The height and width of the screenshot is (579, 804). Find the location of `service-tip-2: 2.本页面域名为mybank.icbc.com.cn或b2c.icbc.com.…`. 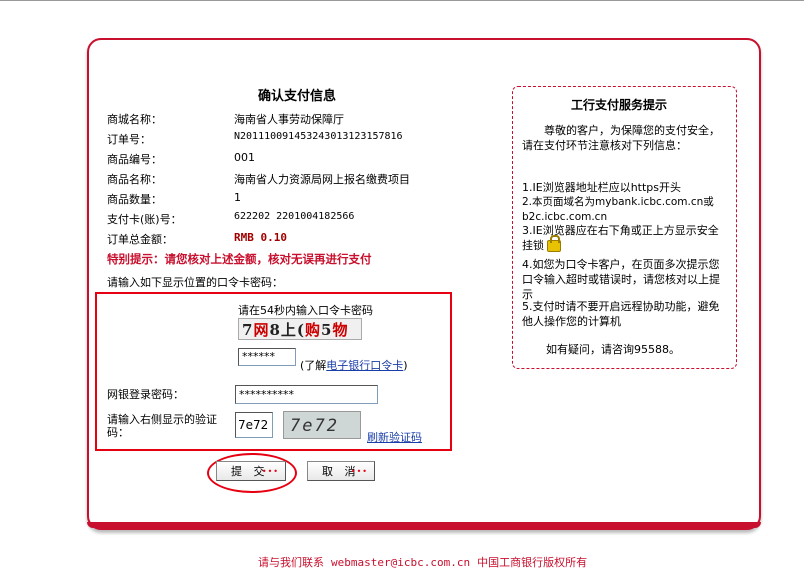

service-tip-2: 2.本页面域名为mybank.icbc.com.cn或b2c.icbc.com.… is located at coordinates (618, 209).